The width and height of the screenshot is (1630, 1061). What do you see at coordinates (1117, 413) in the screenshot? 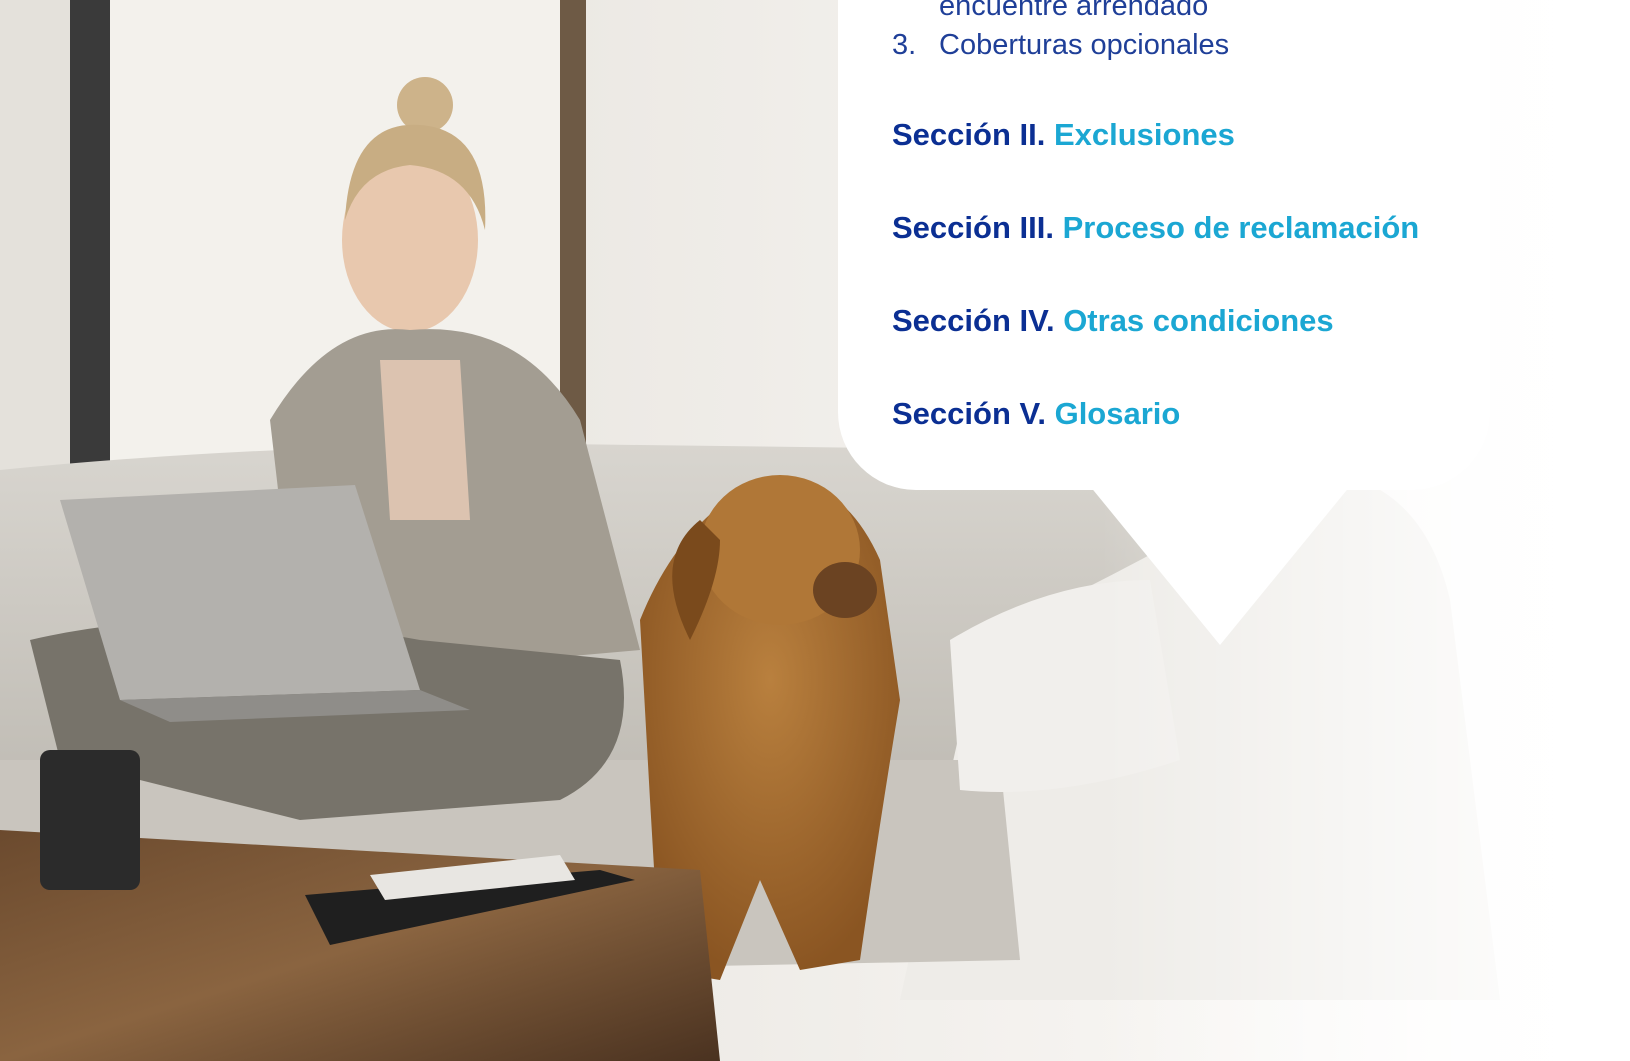
I see `section-title: Glosario` at bounding box center [1117, 413].